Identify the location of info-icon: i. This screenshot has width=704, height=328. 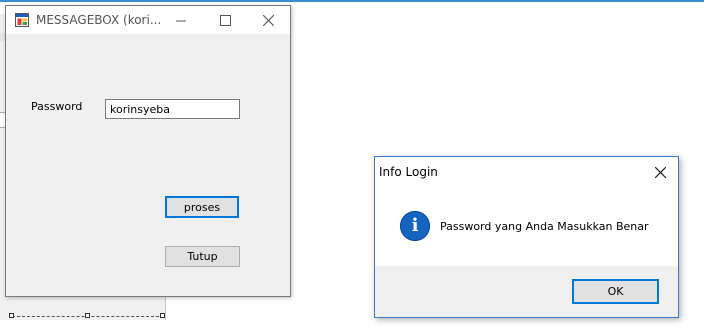
(415, 226).